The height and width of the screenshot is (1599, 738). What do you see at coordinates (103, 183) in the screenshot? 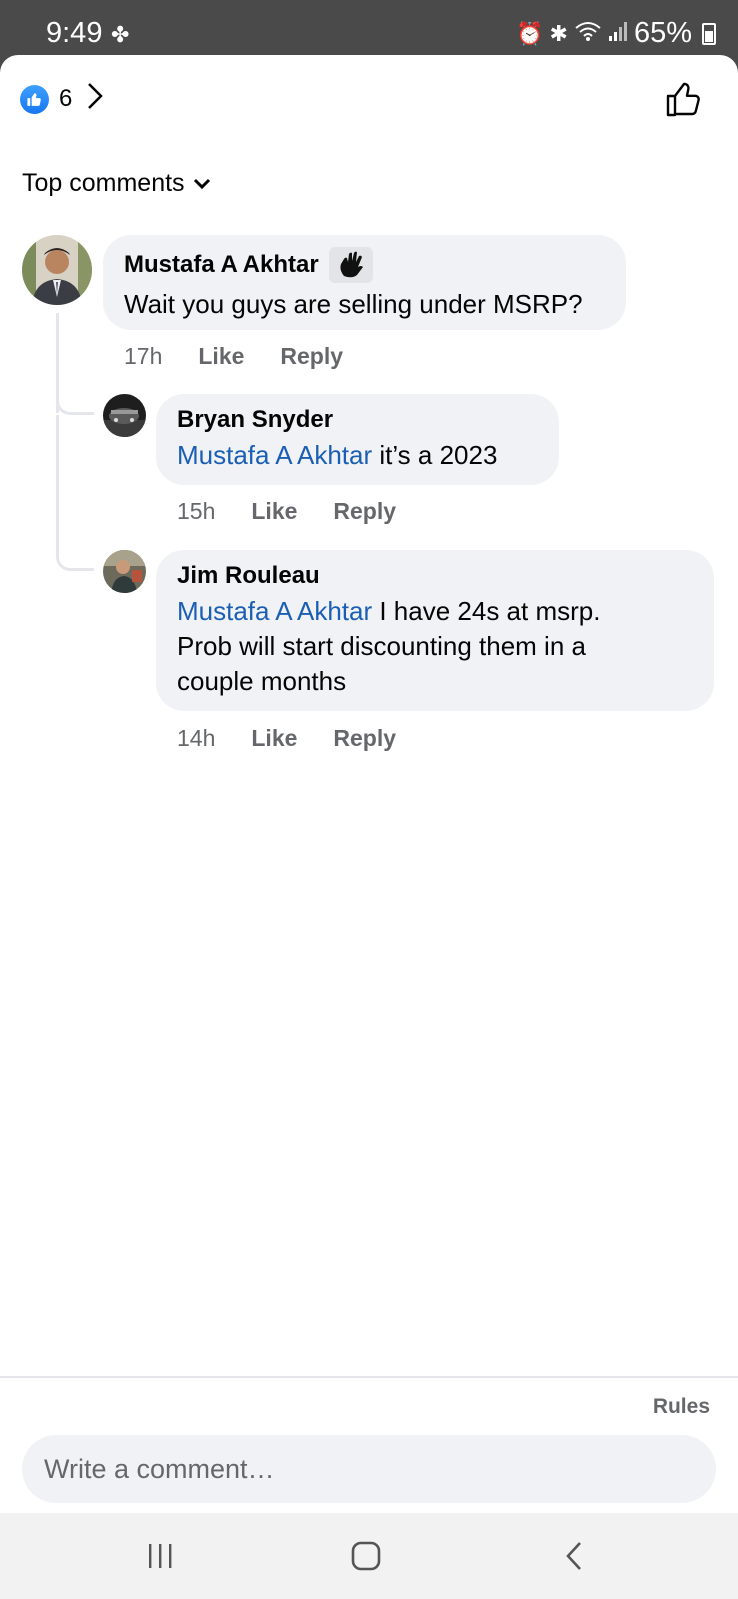
I see `sort-label: Top comments` at bounding box center [103, 183].